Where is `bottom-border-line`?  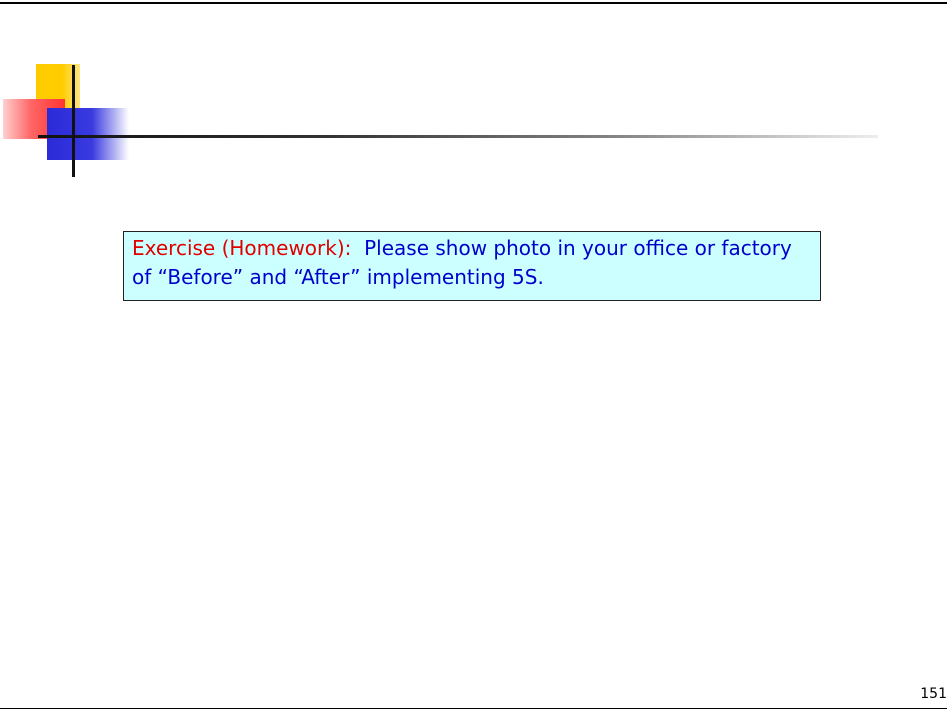 bottom-border-line is located at coordinates (473, 708).